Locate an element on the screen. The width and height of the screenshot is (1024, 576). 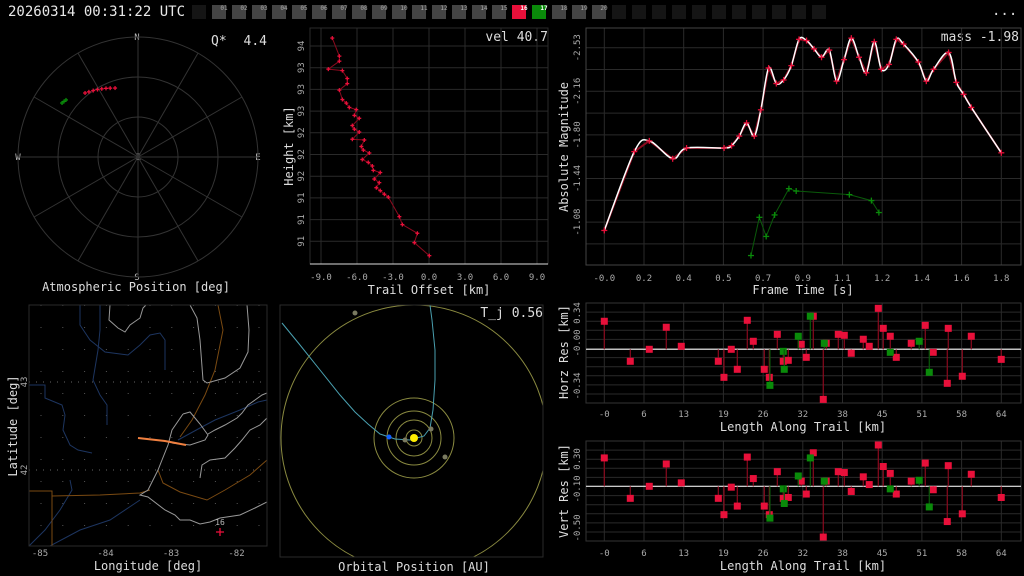
orbit-frame is located at coordinates (411, 431).